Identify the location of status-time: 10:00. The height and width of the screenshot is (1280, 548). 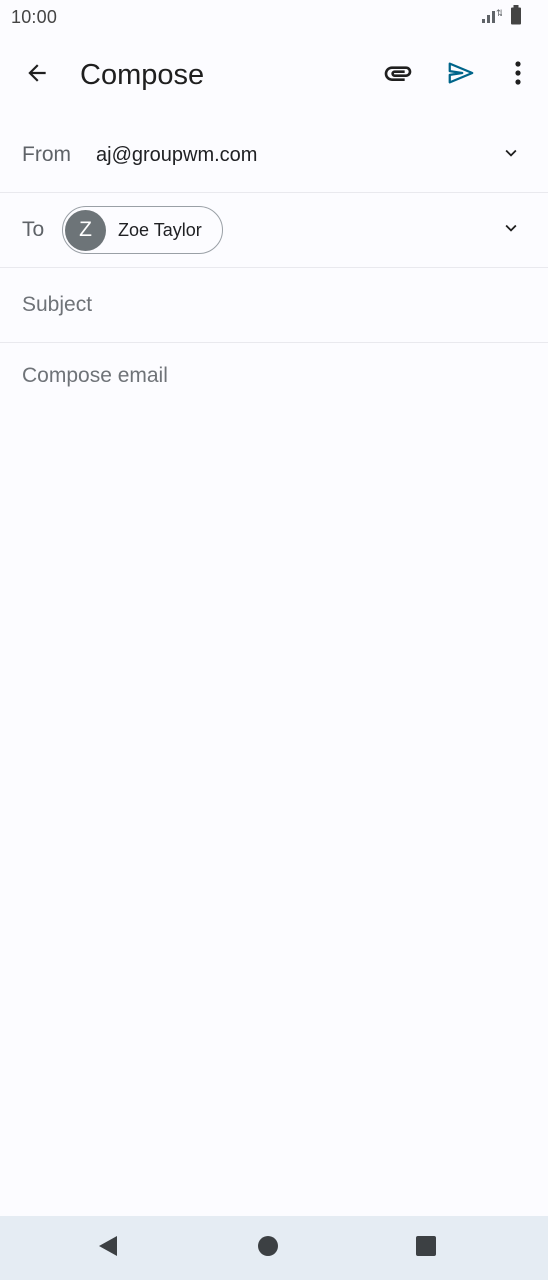
(34, 16).